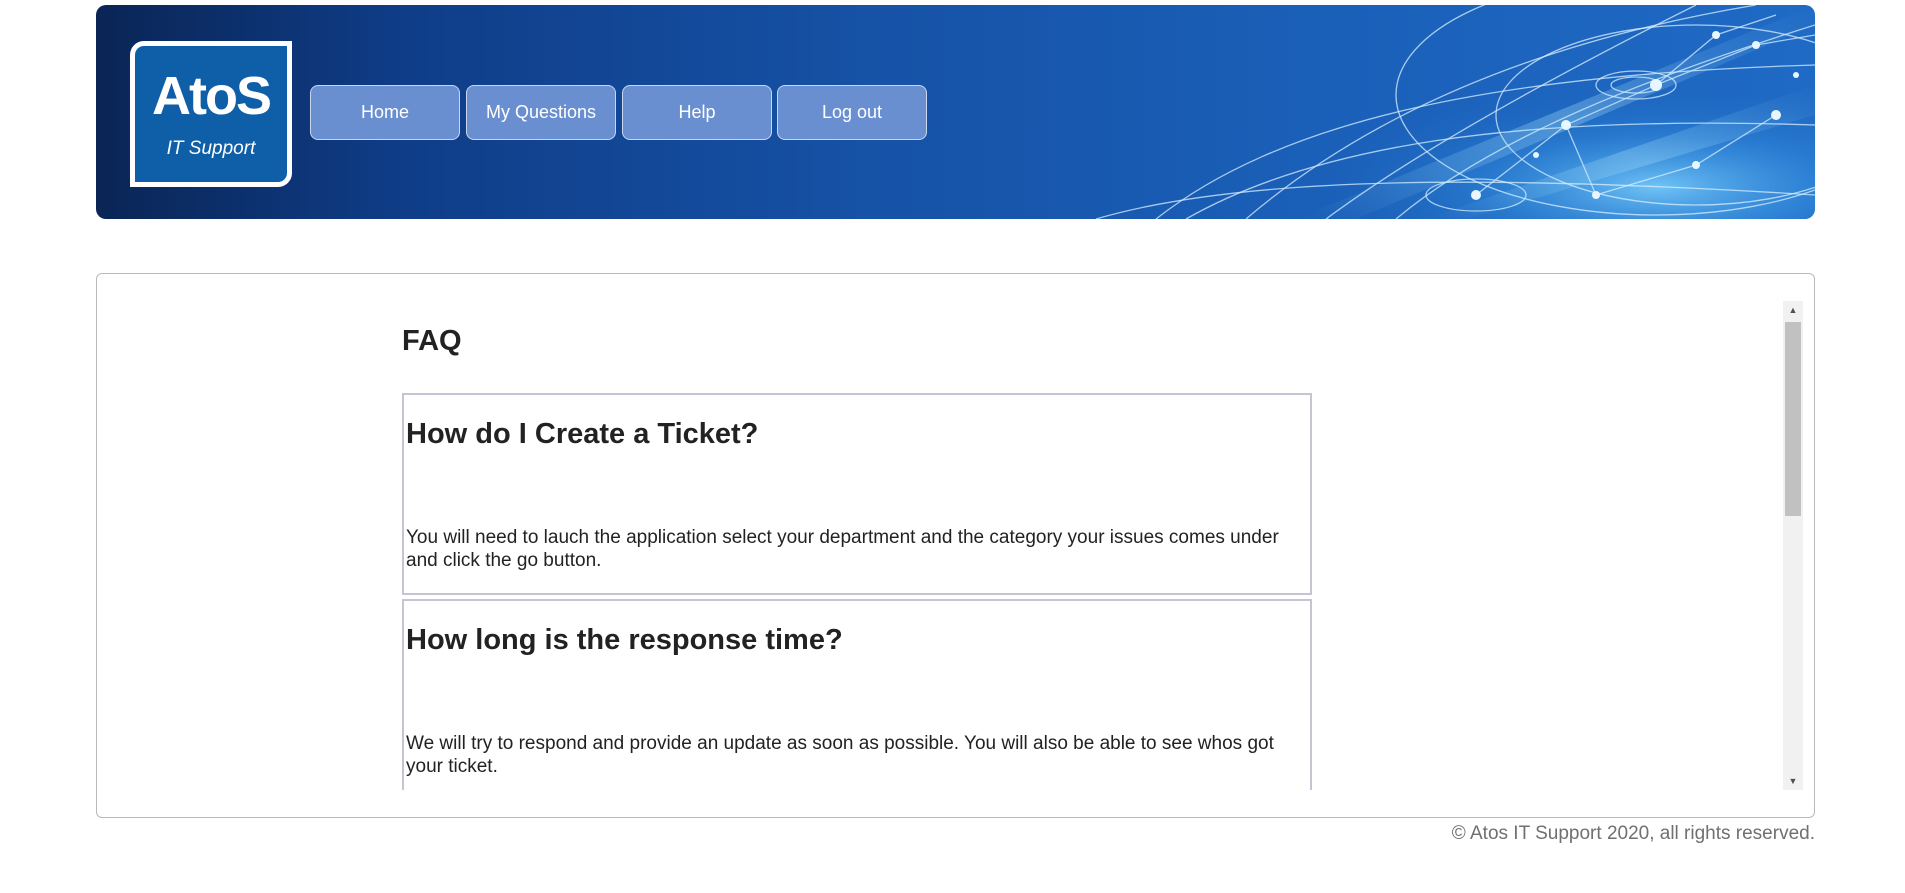  I want to click on nav-log-out-button: Log out, so click(852, 112).